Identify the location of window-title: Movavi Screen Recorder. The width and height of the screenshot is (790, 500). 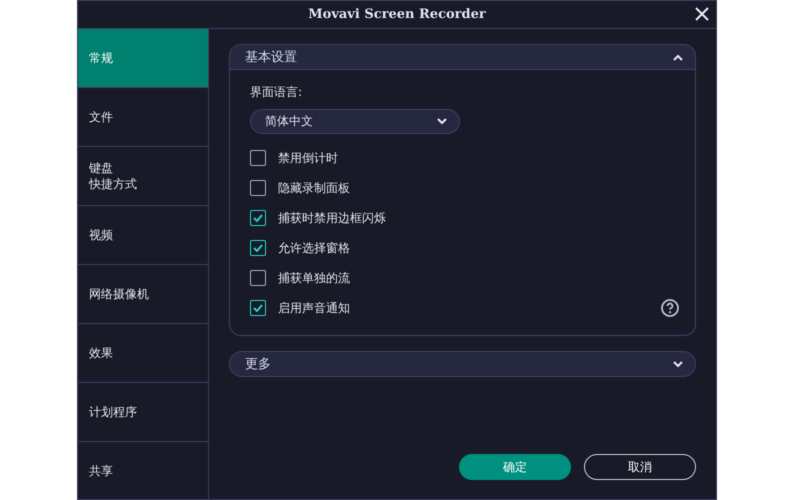
(397, 14).